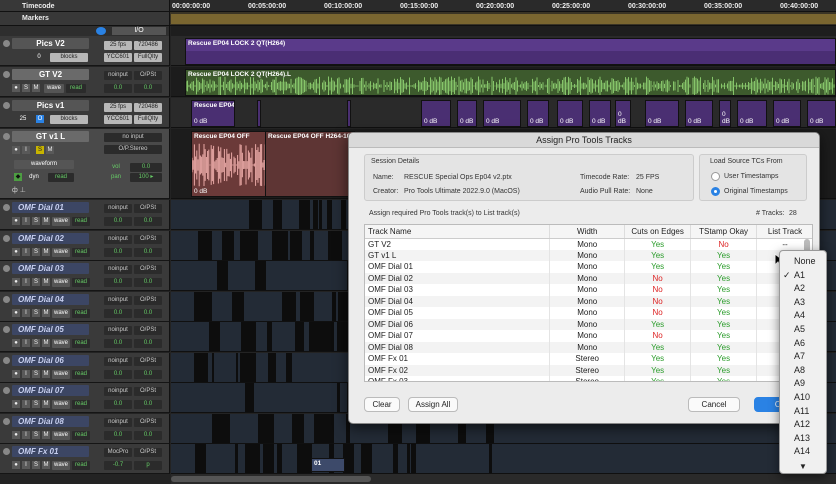 The width and height of the screenshot is (836, 484). I want to click on assign-all-button: Assign All, so click(433, 404).